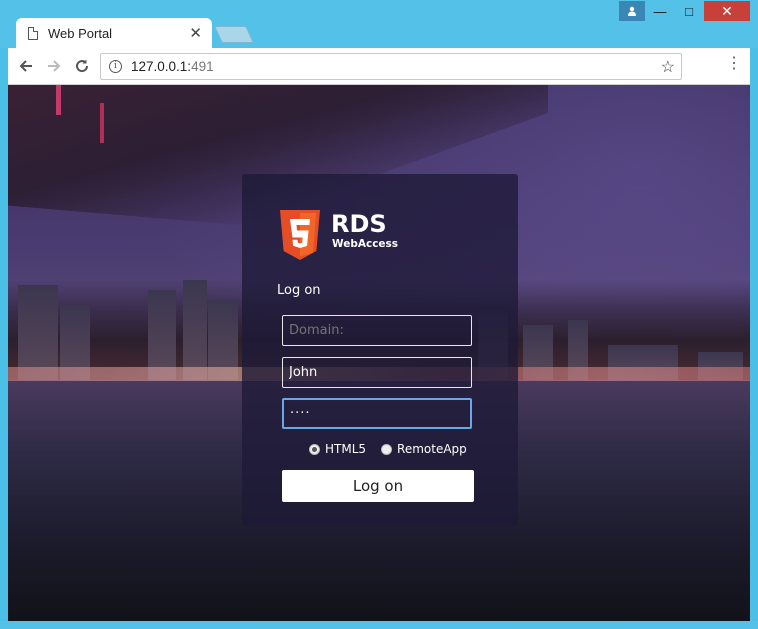 The width and height of the screenshot is (758, 629). Describe the element at coordinates (432, 449) in the screenshot. I see `remoteapp-radio-label: RemoteApp` at that location.